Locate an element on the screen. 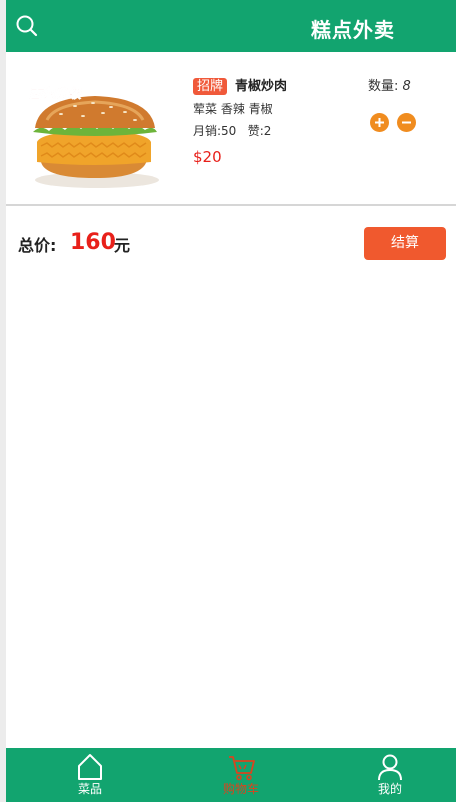 The width and height of the screenshot is (456, 802). quantity-value: 8 is located at coordinates (406, 86).